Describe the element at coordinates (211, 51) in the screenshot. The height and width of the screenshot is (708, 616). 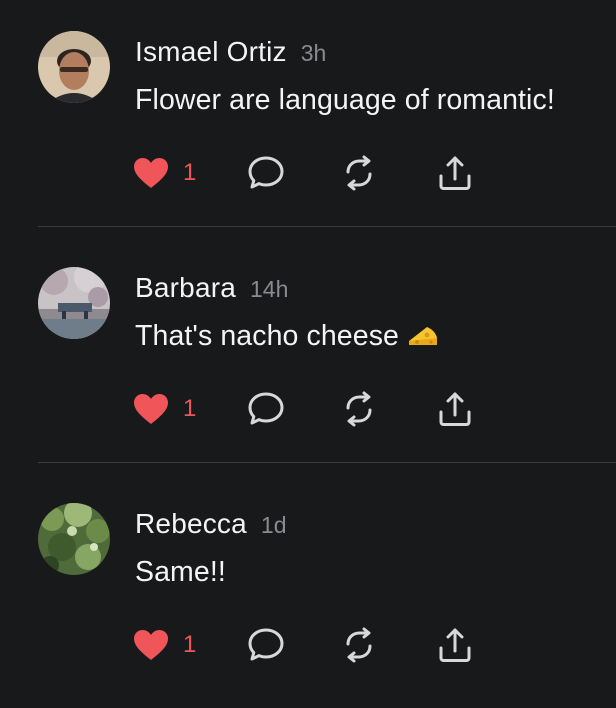
I see `author-name: Ismael Ortiz` at that location.